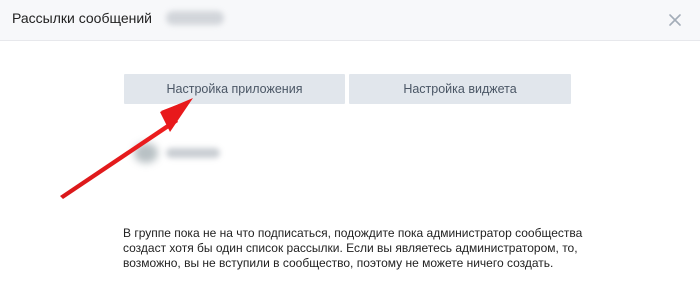 The image size is (700, 307). What do you see at coordinates (460, 89) in the screenshot?
I see `widget-settings-button: Настройка виджета` at bounding box center [460, 89].